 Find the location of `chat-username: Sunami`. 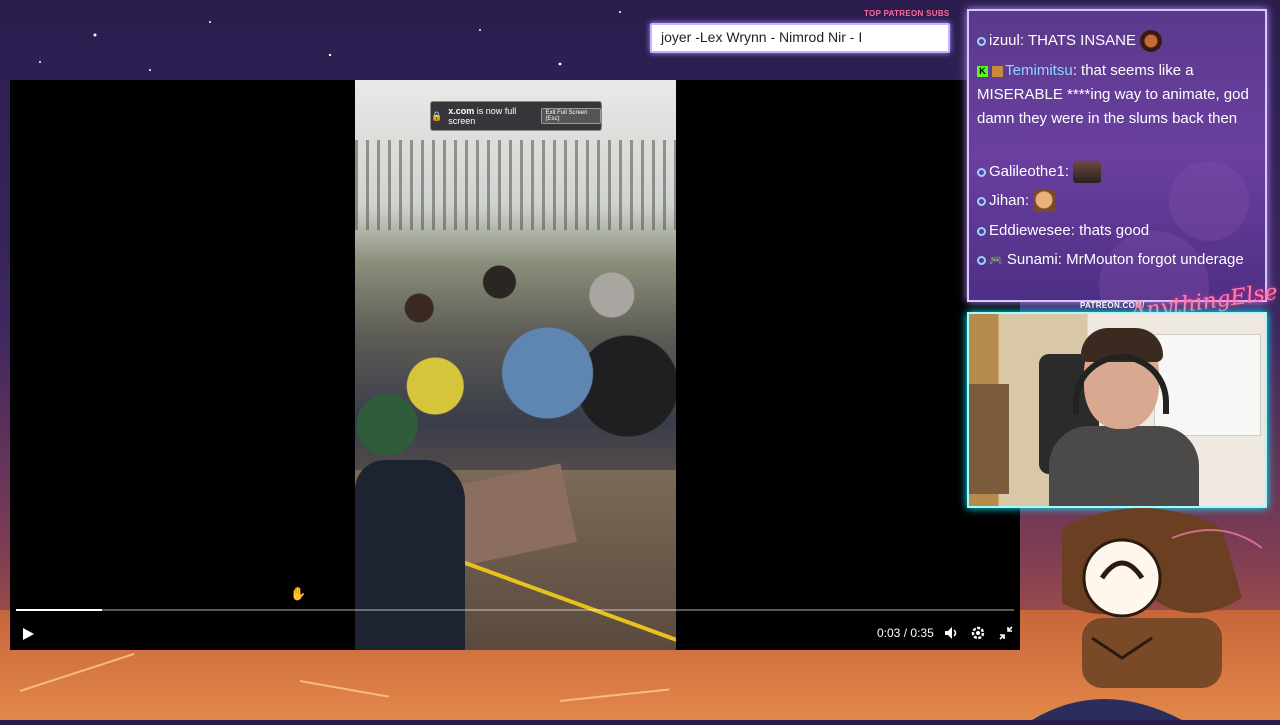

chat-username: Sunami is located at coordinates (1032, 259).